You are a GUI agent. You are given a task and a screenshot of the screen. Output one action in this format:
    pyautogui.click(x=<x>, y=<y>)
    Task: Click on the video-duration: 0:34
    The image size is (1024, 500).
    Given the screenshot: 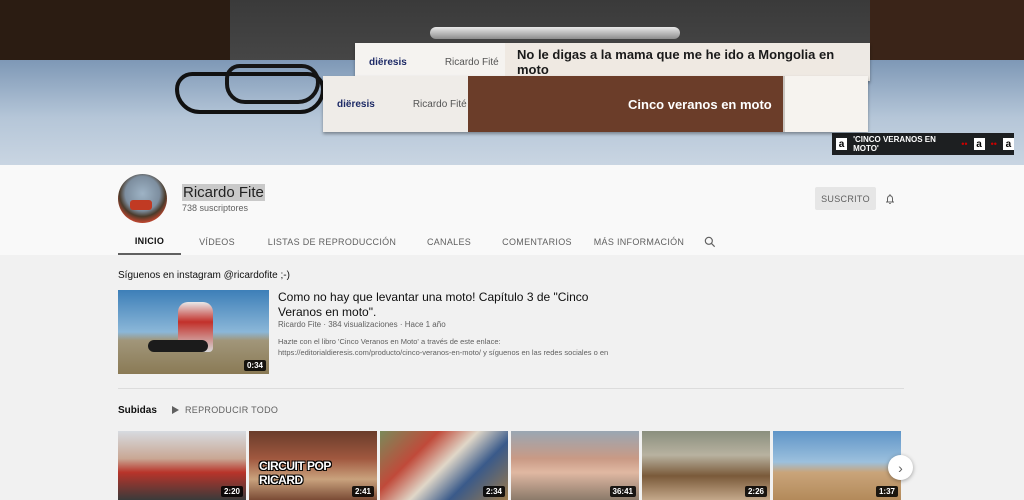 What is the action you would take?
    pyautogui.click(x=254, y=365)
    